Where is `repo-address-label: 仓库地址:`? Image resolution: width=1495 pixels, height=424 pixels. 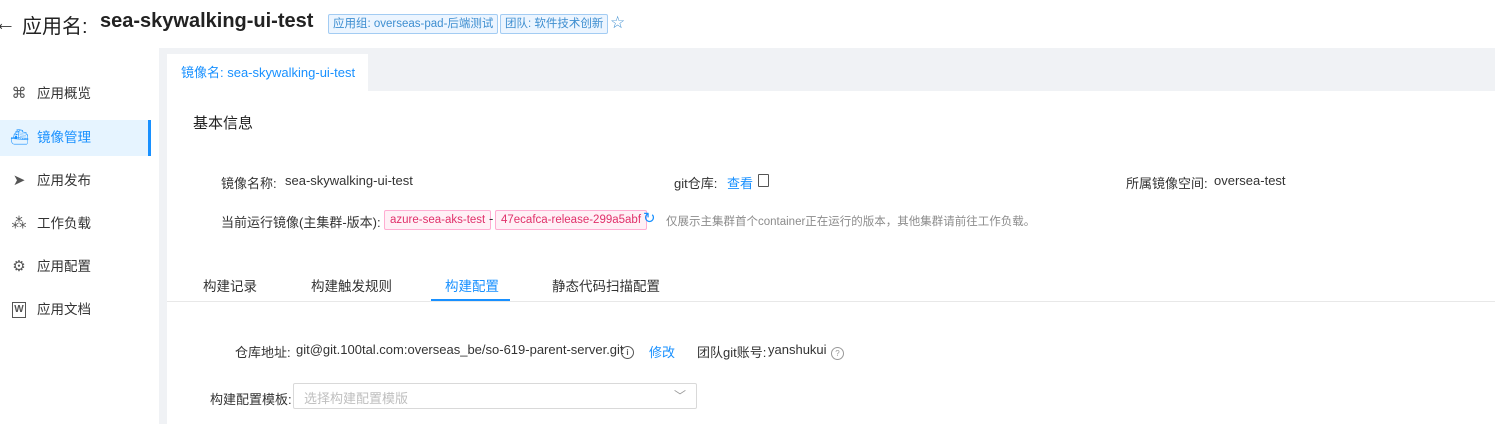
repo-address-label: 仓库地址: is located at coordinates (263, 352).